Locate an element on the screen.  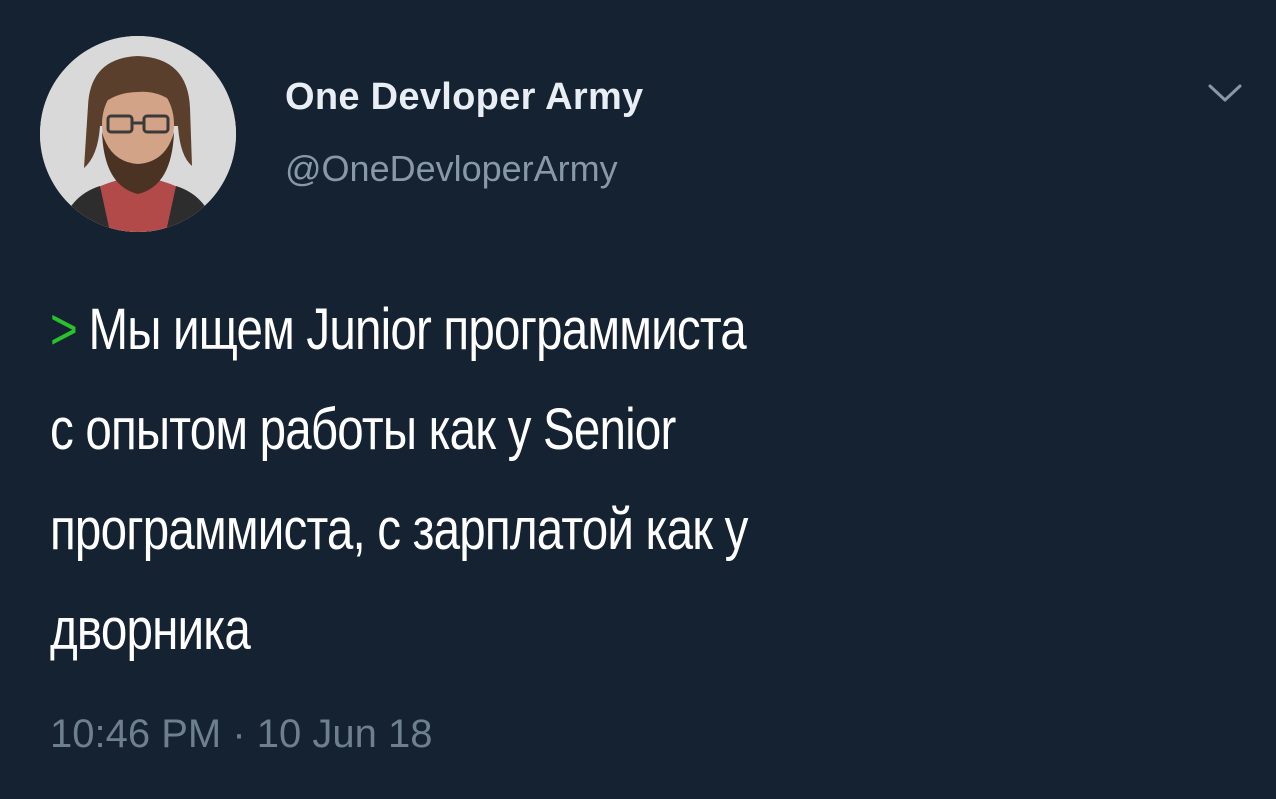
user-avatar-photo is located at coordinates (138, 134).